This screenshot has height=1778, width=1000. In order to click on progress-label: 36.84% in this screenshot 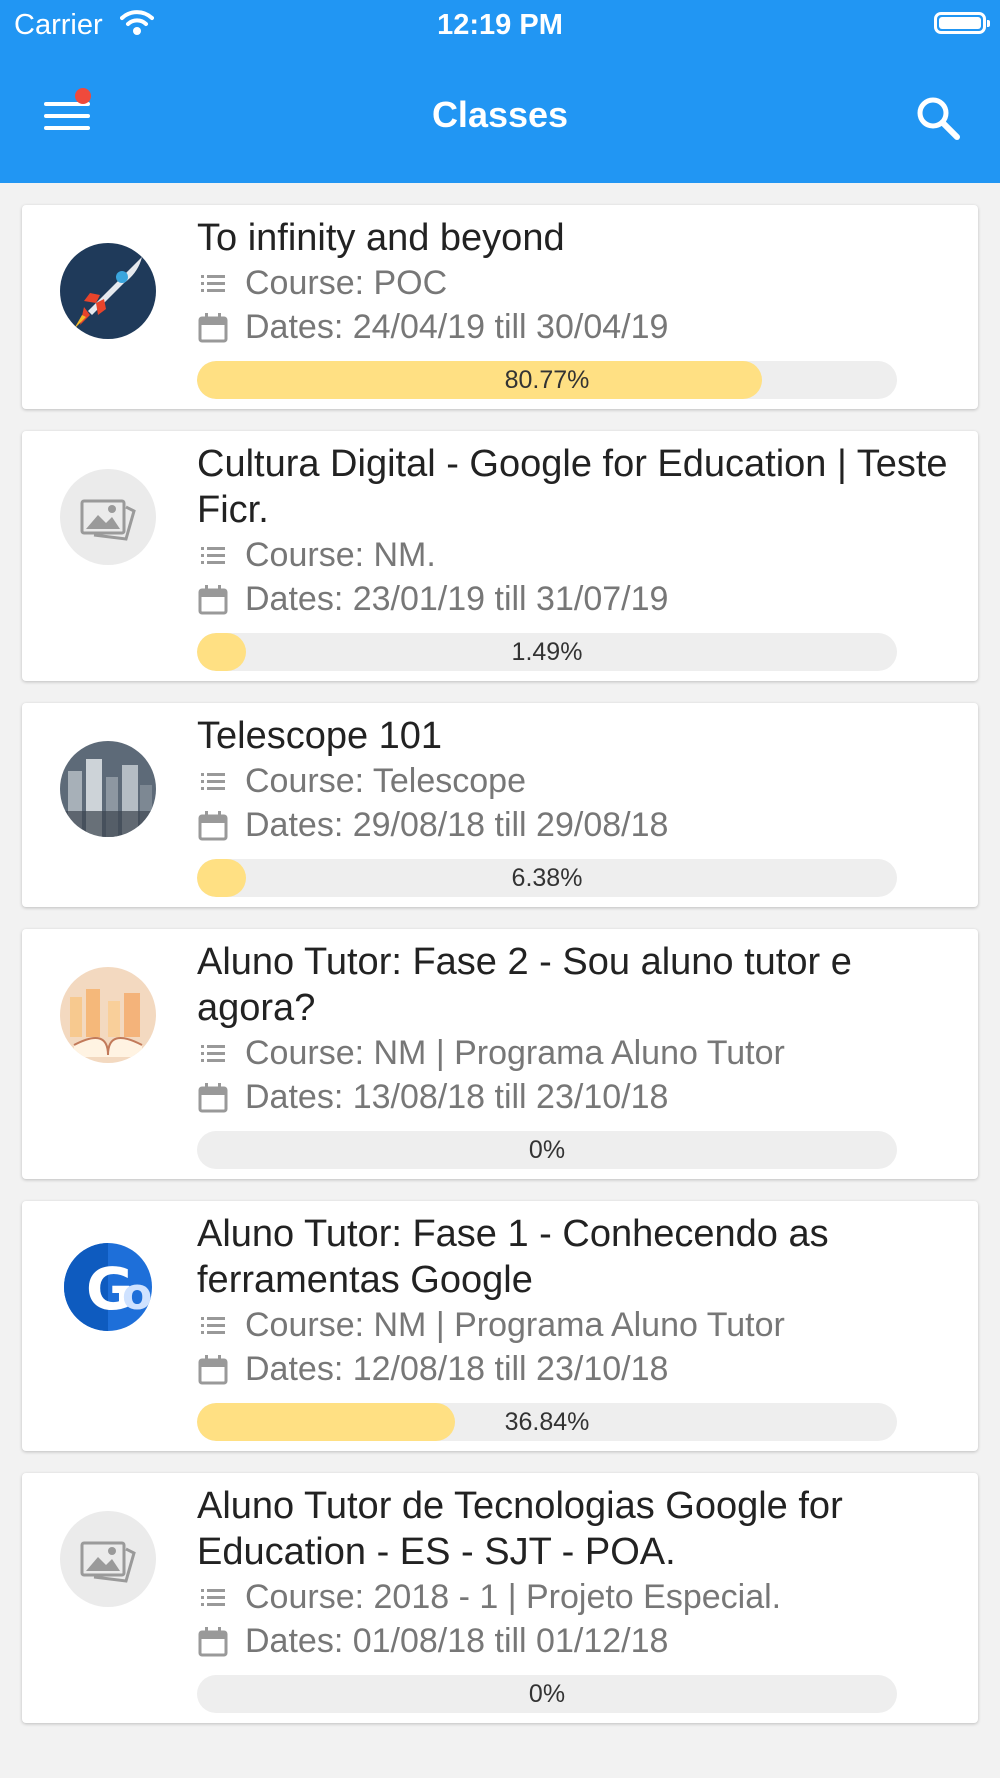, I will do `click(547, 1422)`.